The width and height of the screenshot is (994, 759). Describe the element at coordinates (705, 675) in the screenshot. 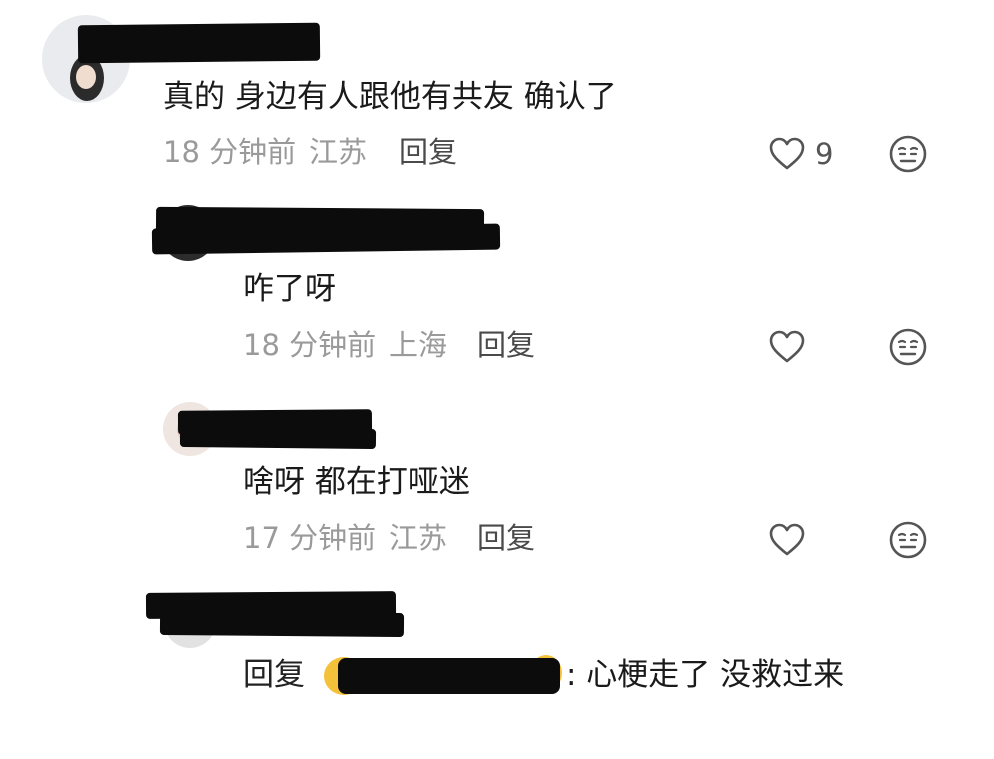

I see `comment-text: : 心梗走了 没救过来` at that location.